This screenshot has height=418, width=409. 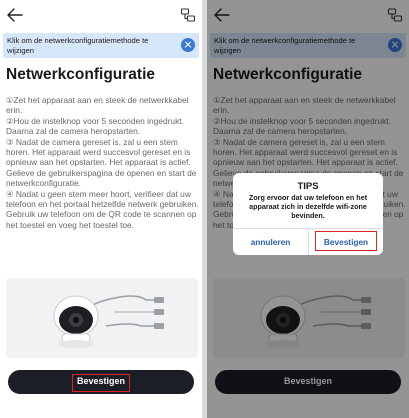 I want to click on dialog-cancel-button: annuleren, so click(x=270, y=242).